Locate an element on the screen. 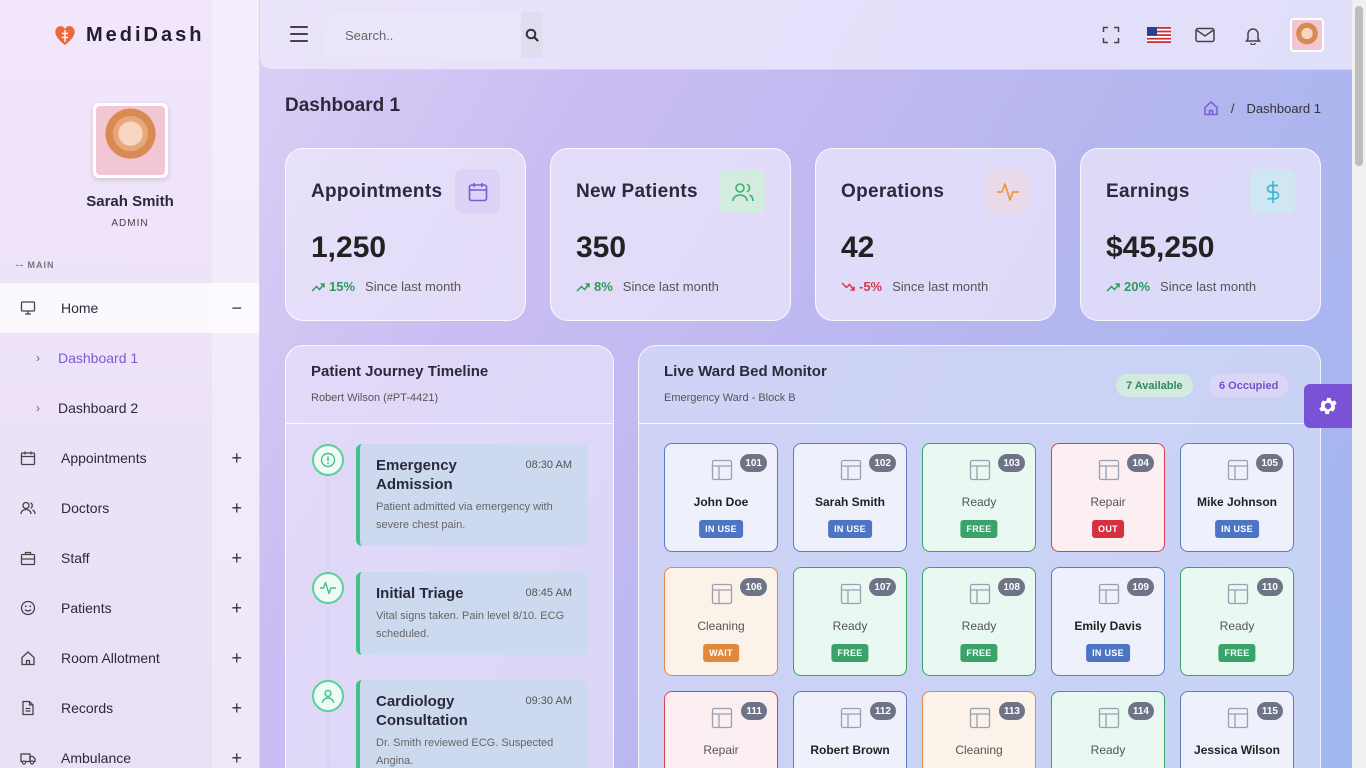 The image size is (1366, 768). stat-card-earnings: Earnings $45,250 20% Since last month is located at coordinates (1200, 234).